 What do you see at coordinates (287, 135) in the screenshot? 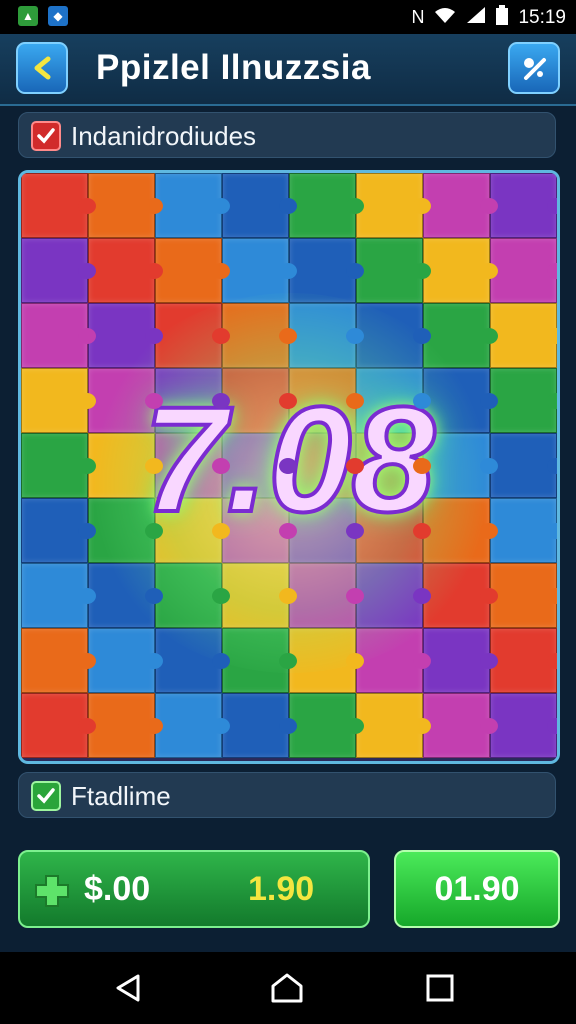
I see `option-row-top: Indanidrodiudes` at bounding box center [287, 135].